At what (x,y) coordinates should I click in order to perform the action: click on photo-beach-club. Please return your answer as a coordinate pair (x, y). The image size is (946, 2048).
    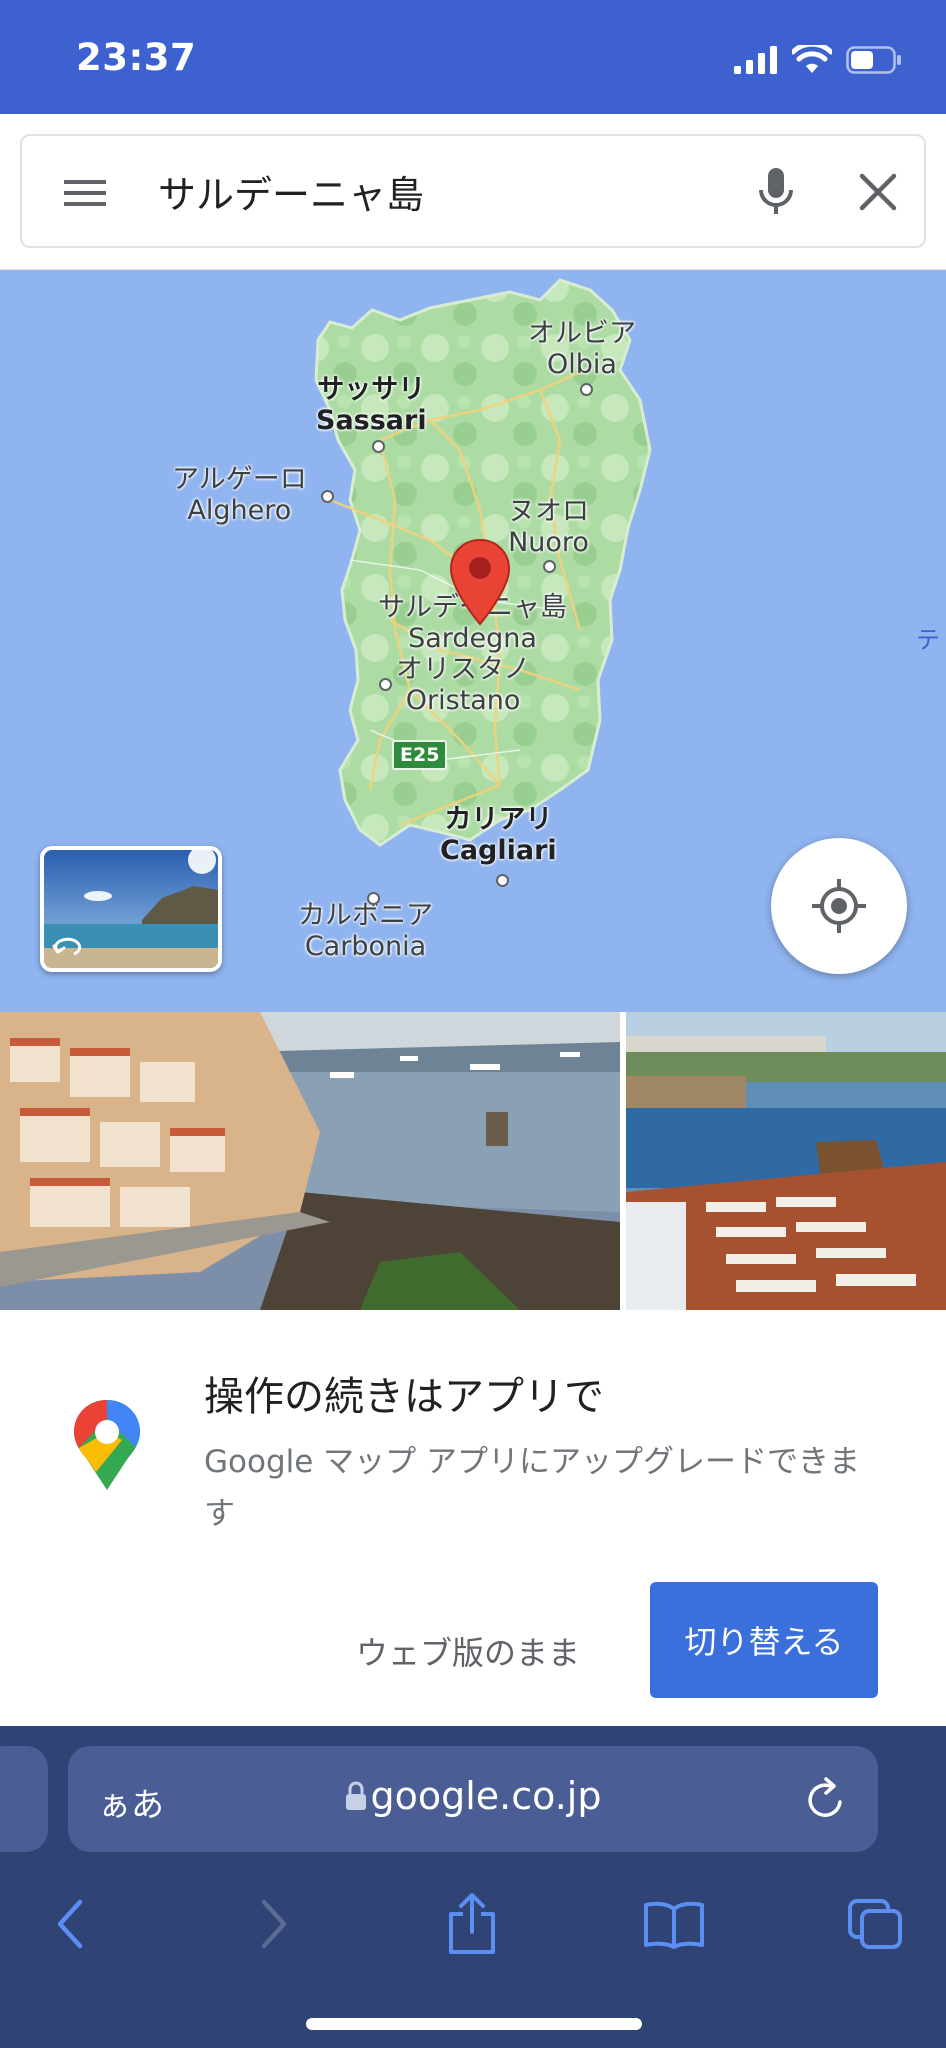
    Looking at the image, I should click on (786, 1161).